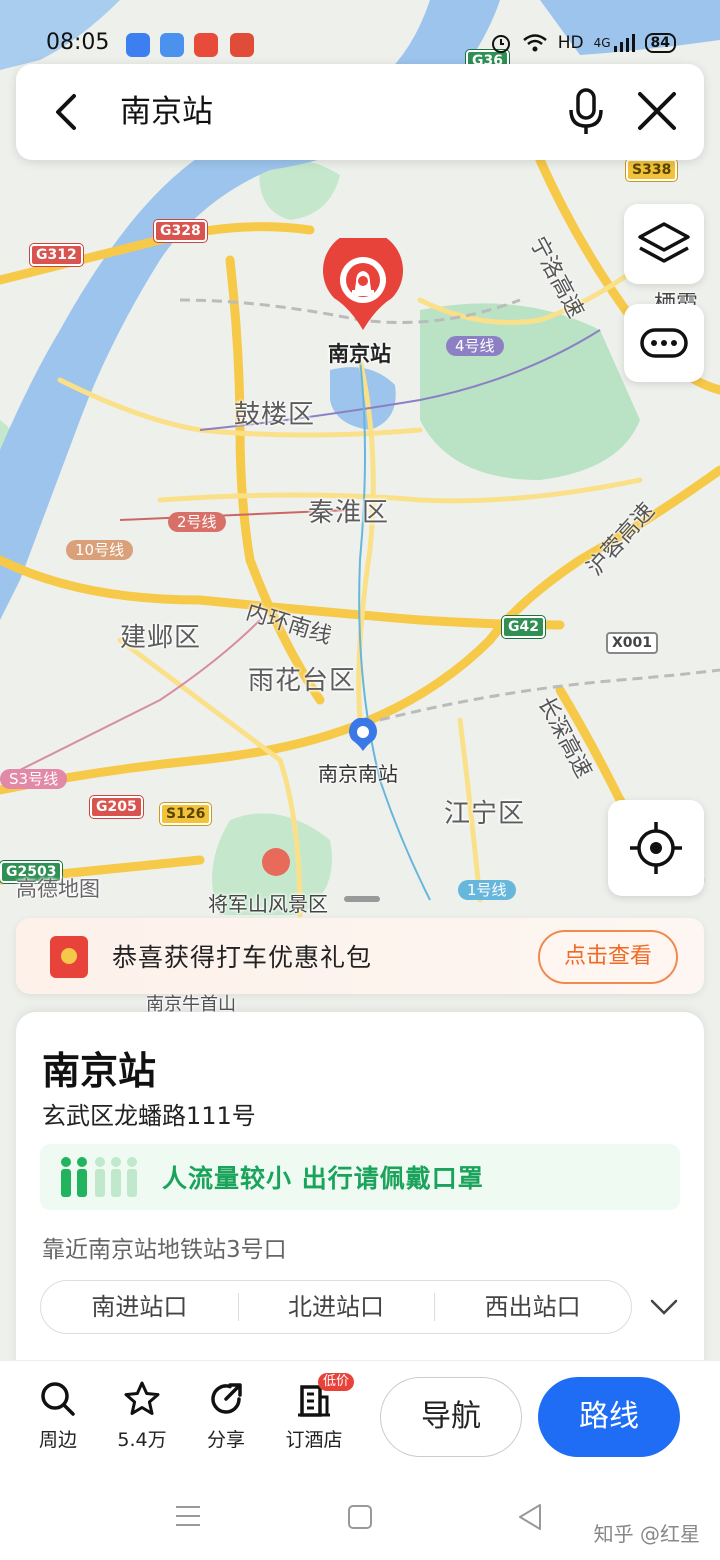 The width and height of the screenshot is (720, 1560). I want to click on highway-shield: G312, so click(56, 255).